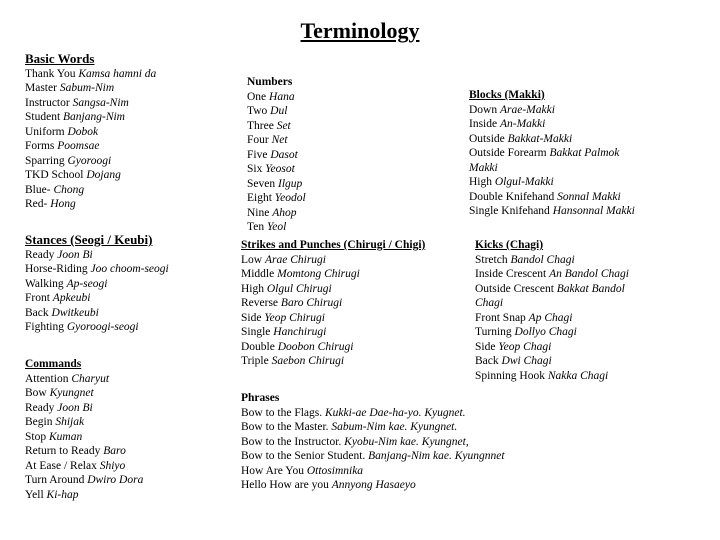  What do you see at coordinates (279, 111) in the screenshot?
I see `korean-term: Dul` at bounding box center [279, 111].